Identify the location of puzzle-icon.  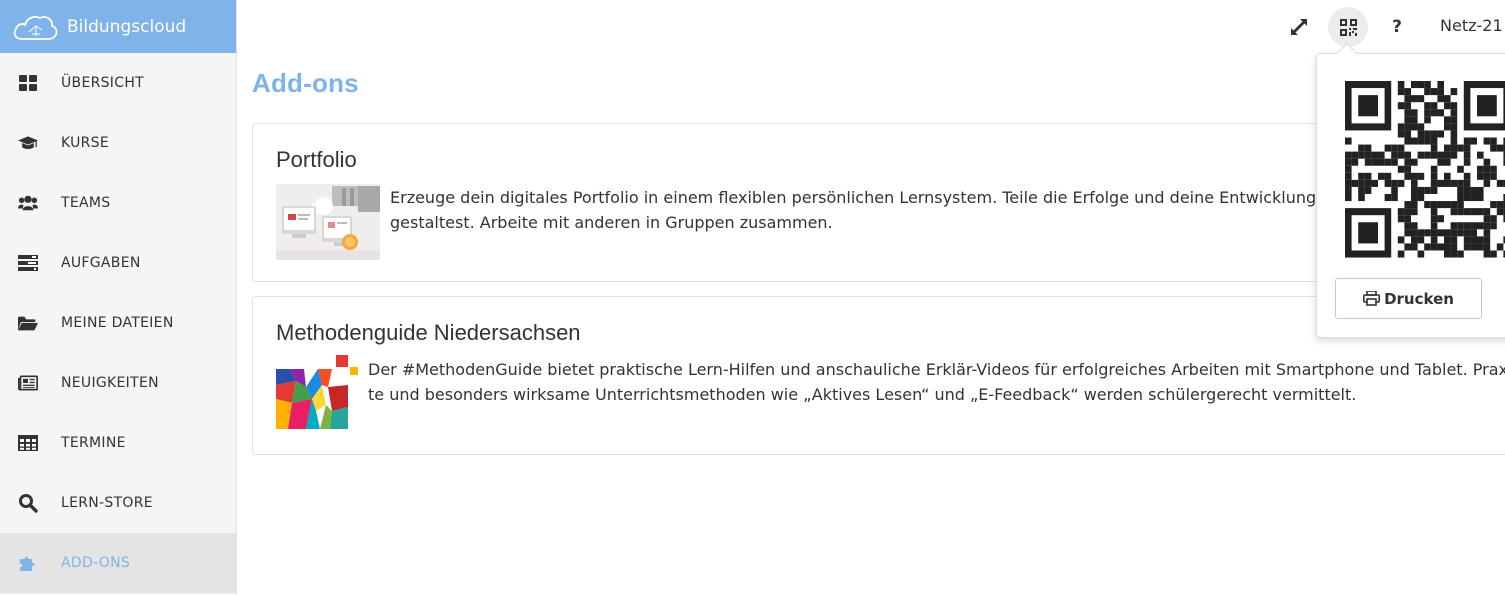
(28, 563).